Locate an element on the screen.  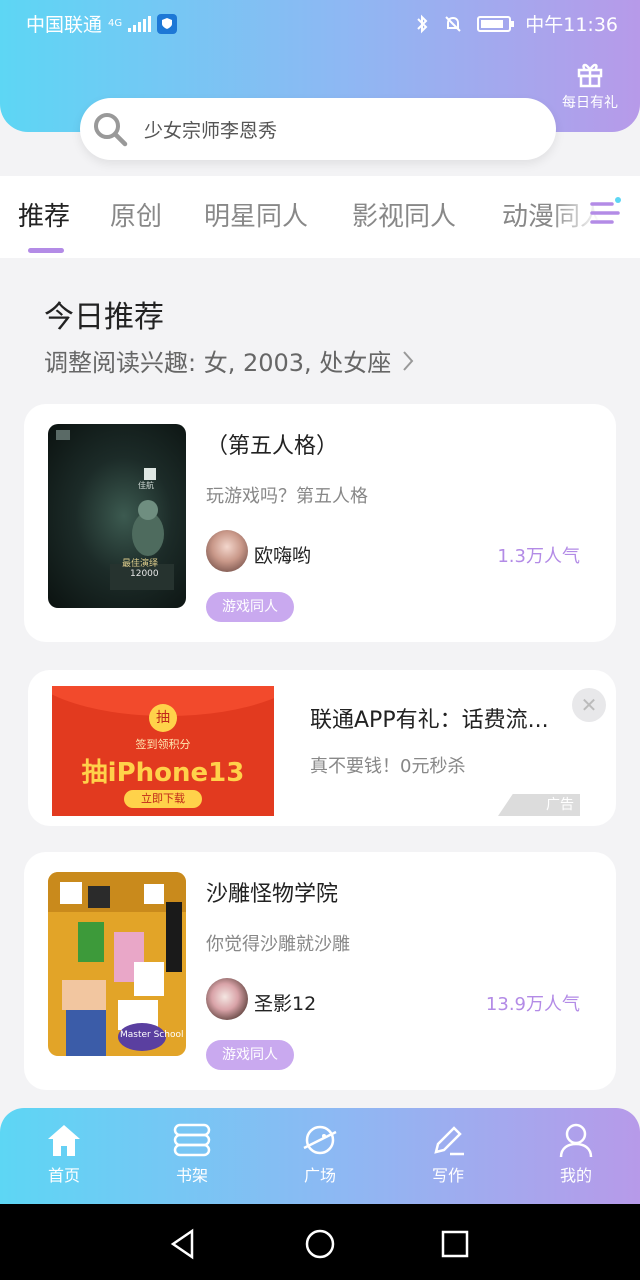
nav-profile: 我的 is located at coordinates (576, 1154).